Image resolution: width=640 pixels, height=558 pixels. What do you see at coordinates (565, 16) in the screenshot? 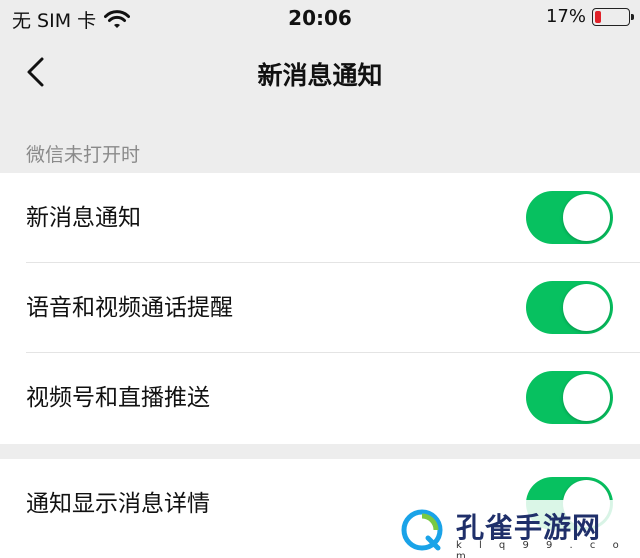
I see `battery-percent: 17%` at bounding box center [565, 16].